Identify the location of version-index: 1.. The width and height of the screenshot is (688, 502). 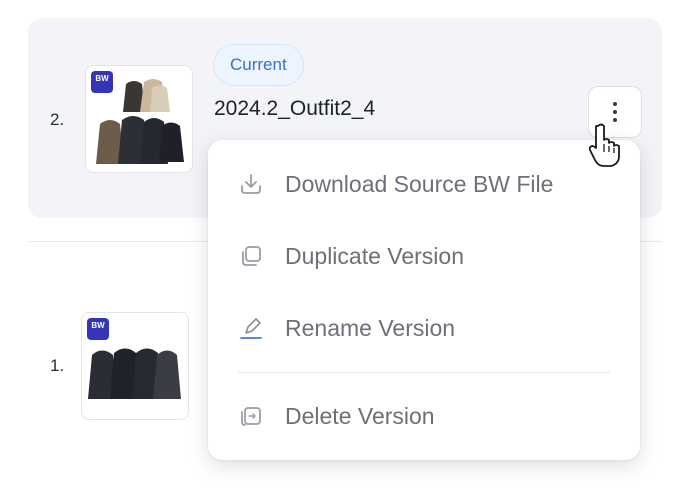
(57, 365).